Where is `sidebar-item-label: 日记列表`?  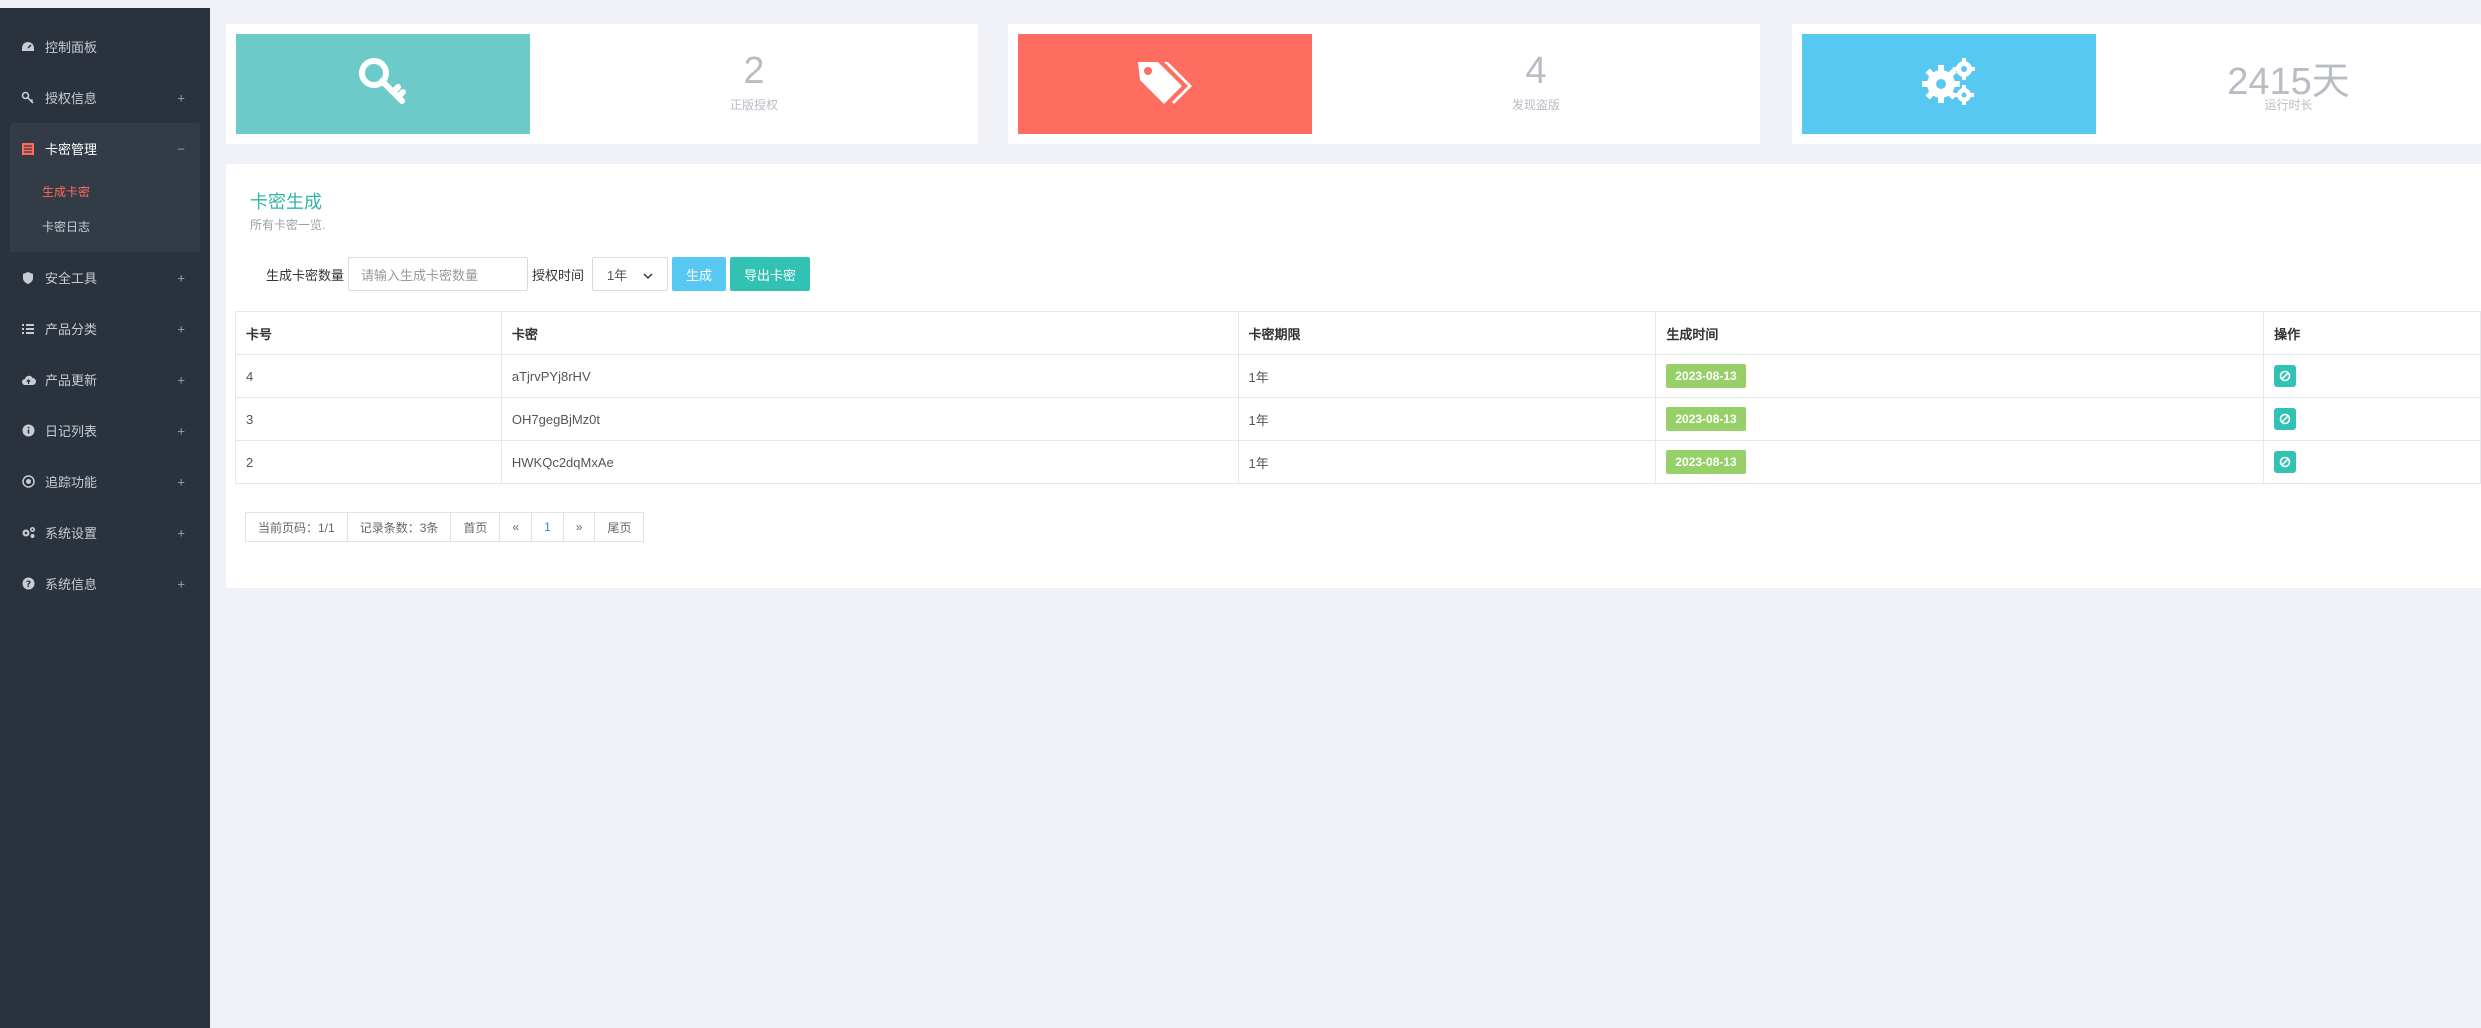 sidebar-item-label: 日记列表 is located at coordinates (71, 431).